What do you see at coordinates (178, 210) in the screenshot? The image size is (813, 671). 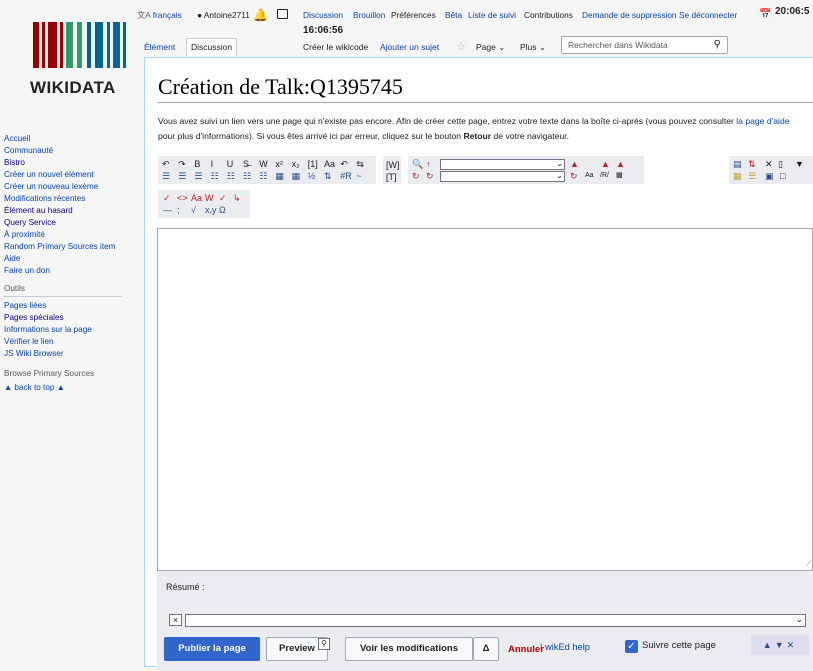 I see `toolbar-button: ;` at bounding box center [178, 210].